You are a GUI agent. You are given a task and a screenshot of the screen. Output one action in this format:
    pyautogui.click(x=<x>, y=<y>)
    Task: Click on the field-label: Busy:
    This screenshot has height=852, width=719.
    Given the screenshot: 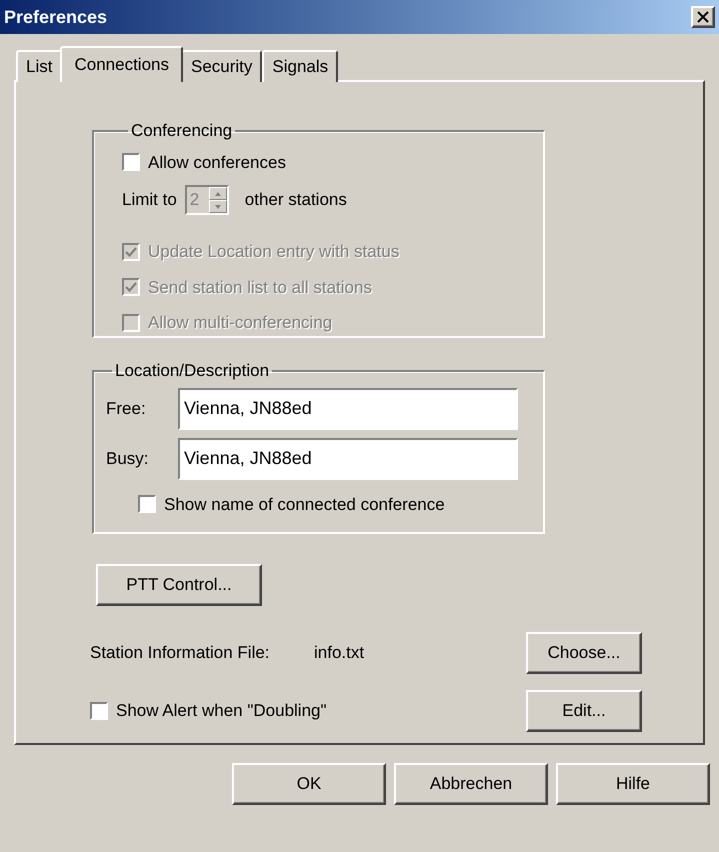 What is the action you would take?
    pyautogui.click(x=128, y=459)
    